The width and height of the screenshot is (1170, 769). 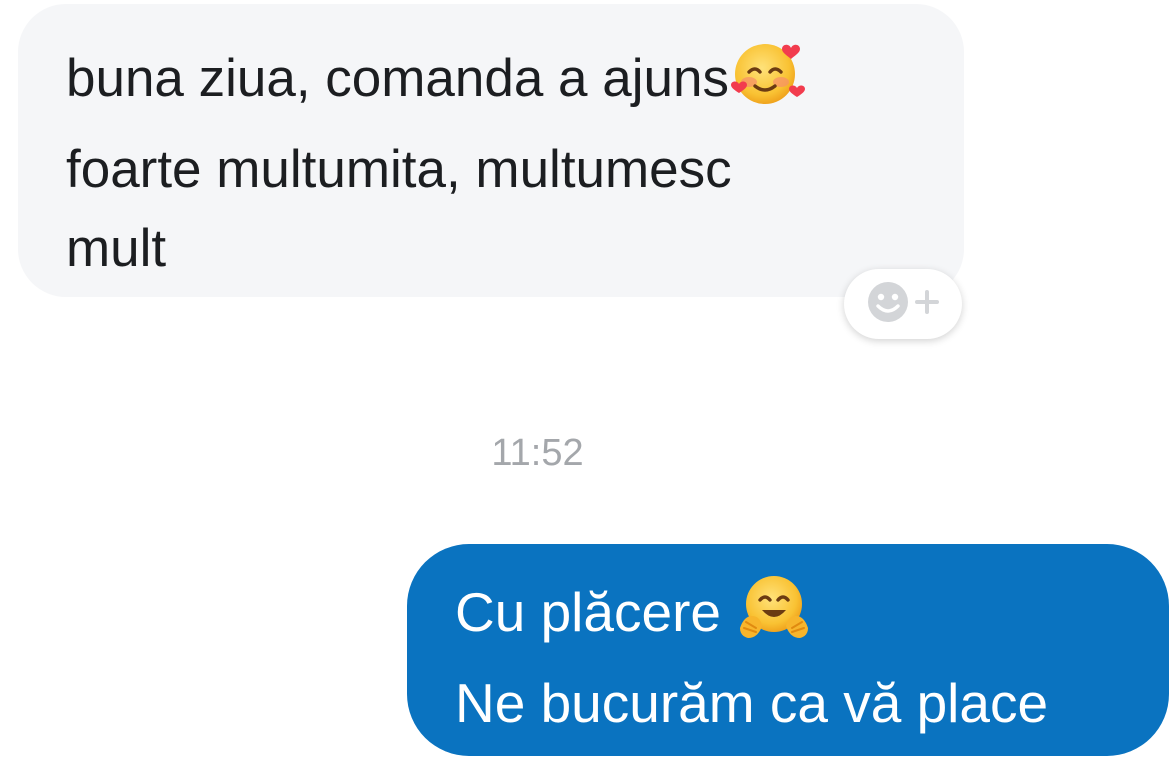 I want to click on incoming-message-line-1: buna ziua, comanda a ajuns, so click(x=495, y=82).